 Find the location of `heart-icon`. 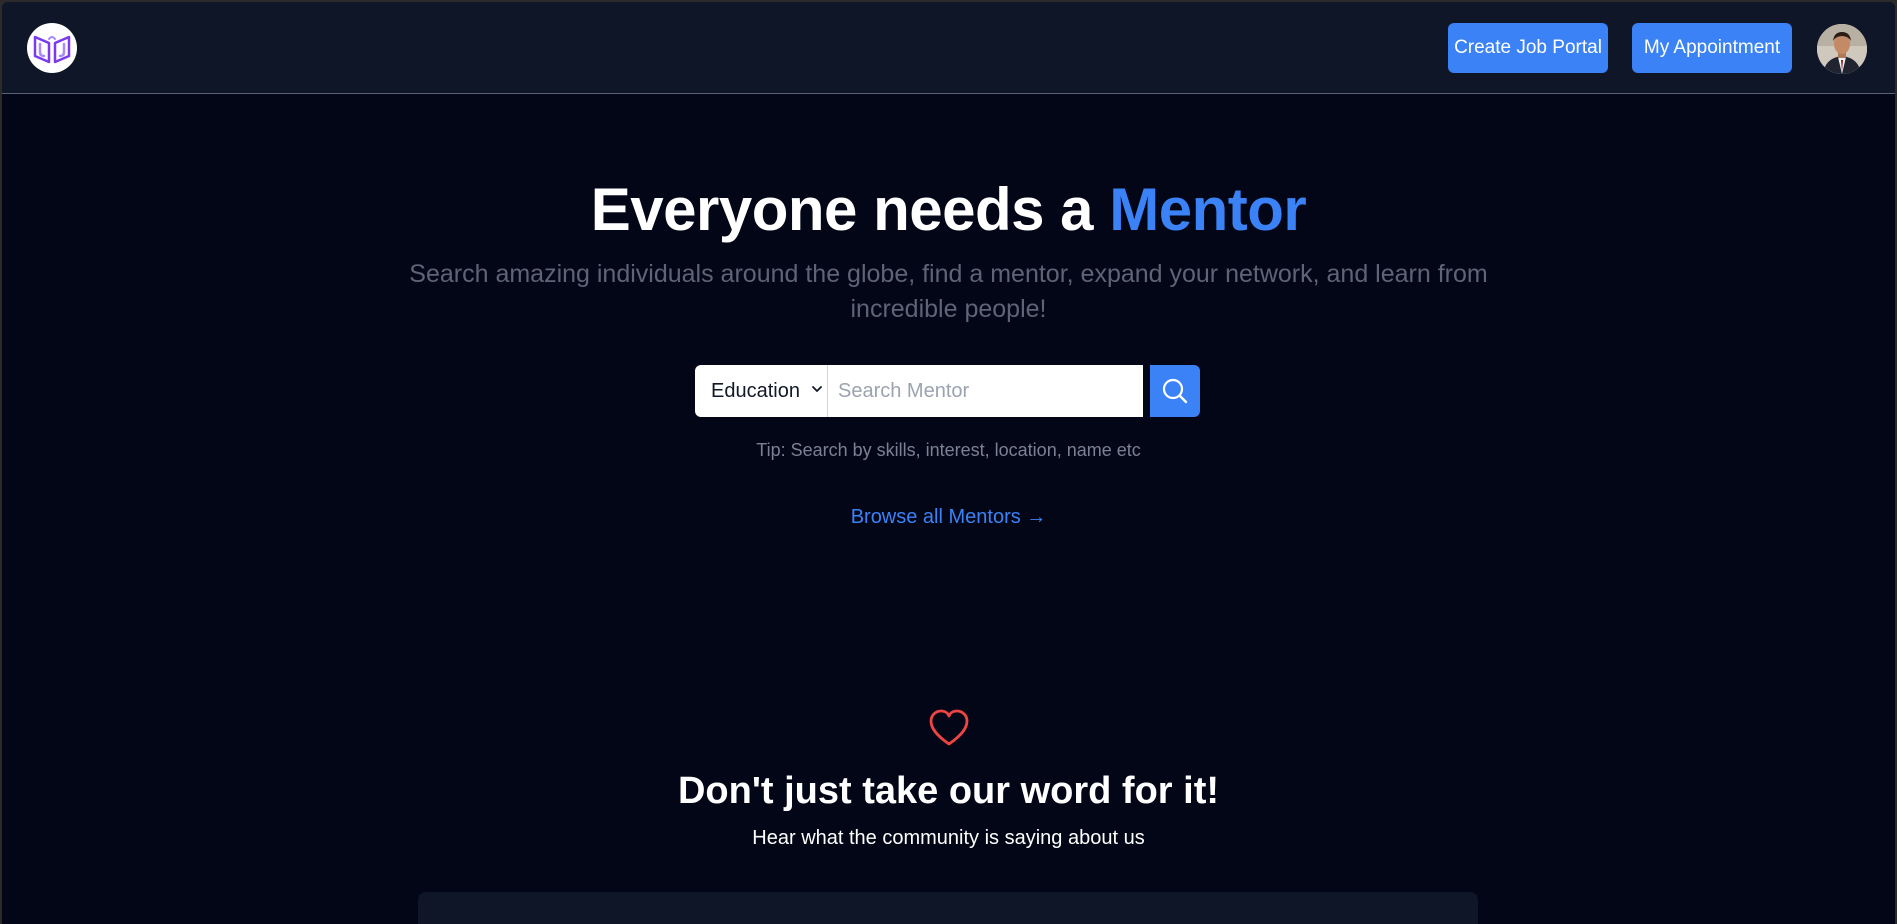

heart-icon is located at coordinates (949, 727).